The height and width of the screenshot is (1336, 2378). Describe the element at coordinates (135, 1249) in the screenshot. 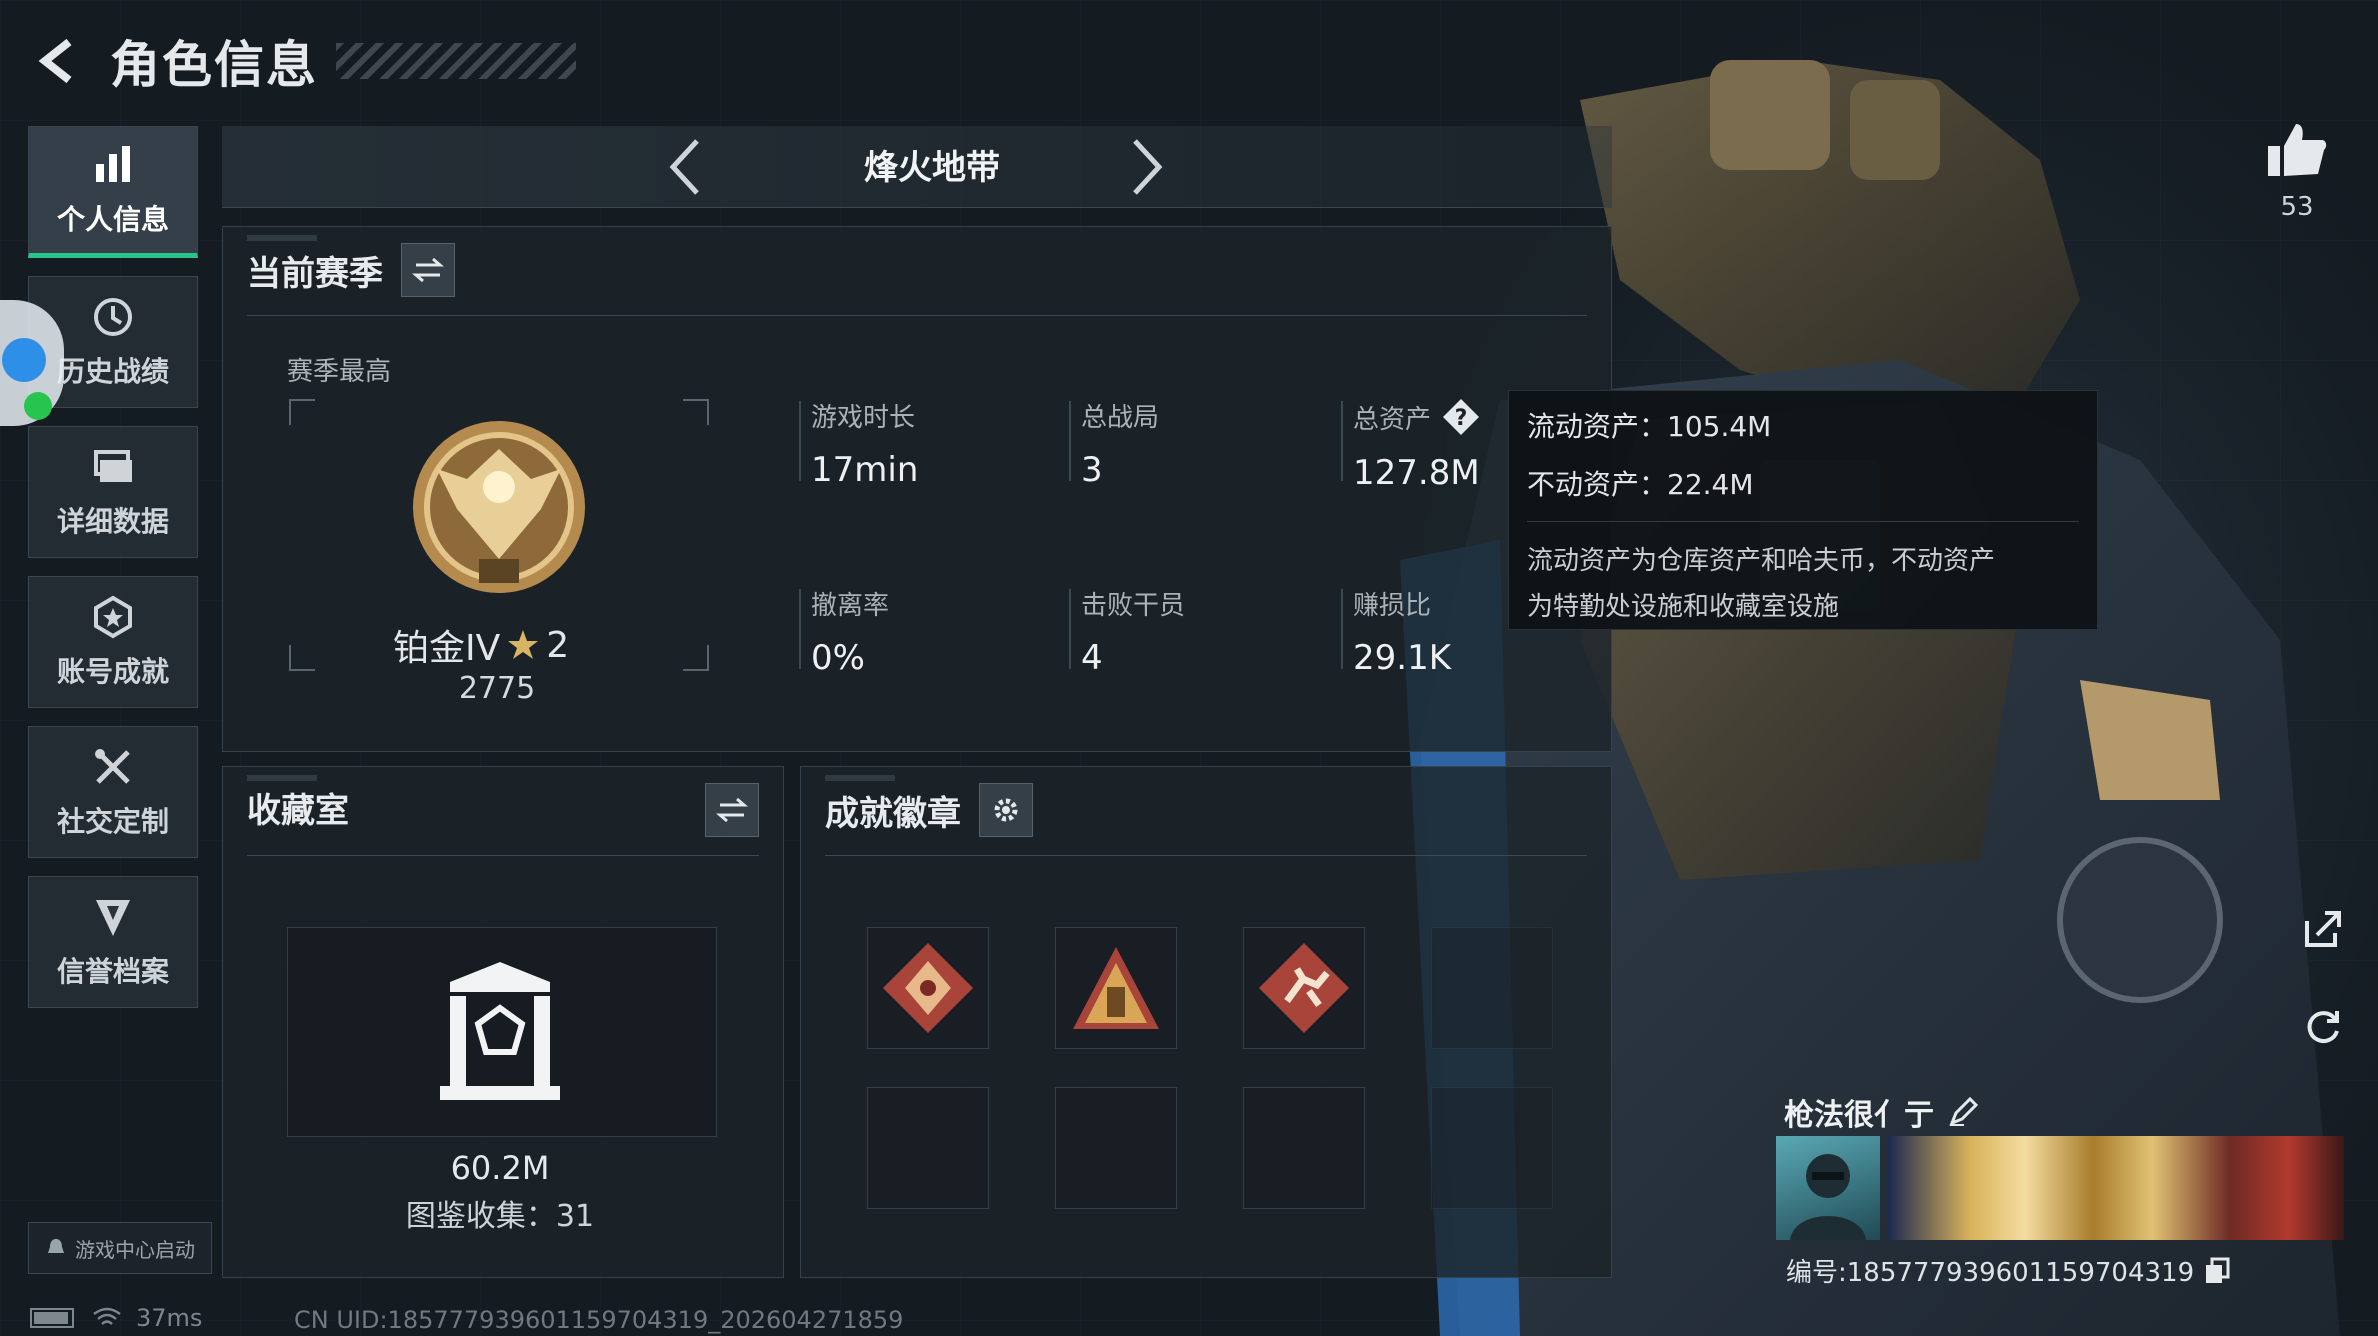

I see `game-center-label: 游戏中心启动` at that location.